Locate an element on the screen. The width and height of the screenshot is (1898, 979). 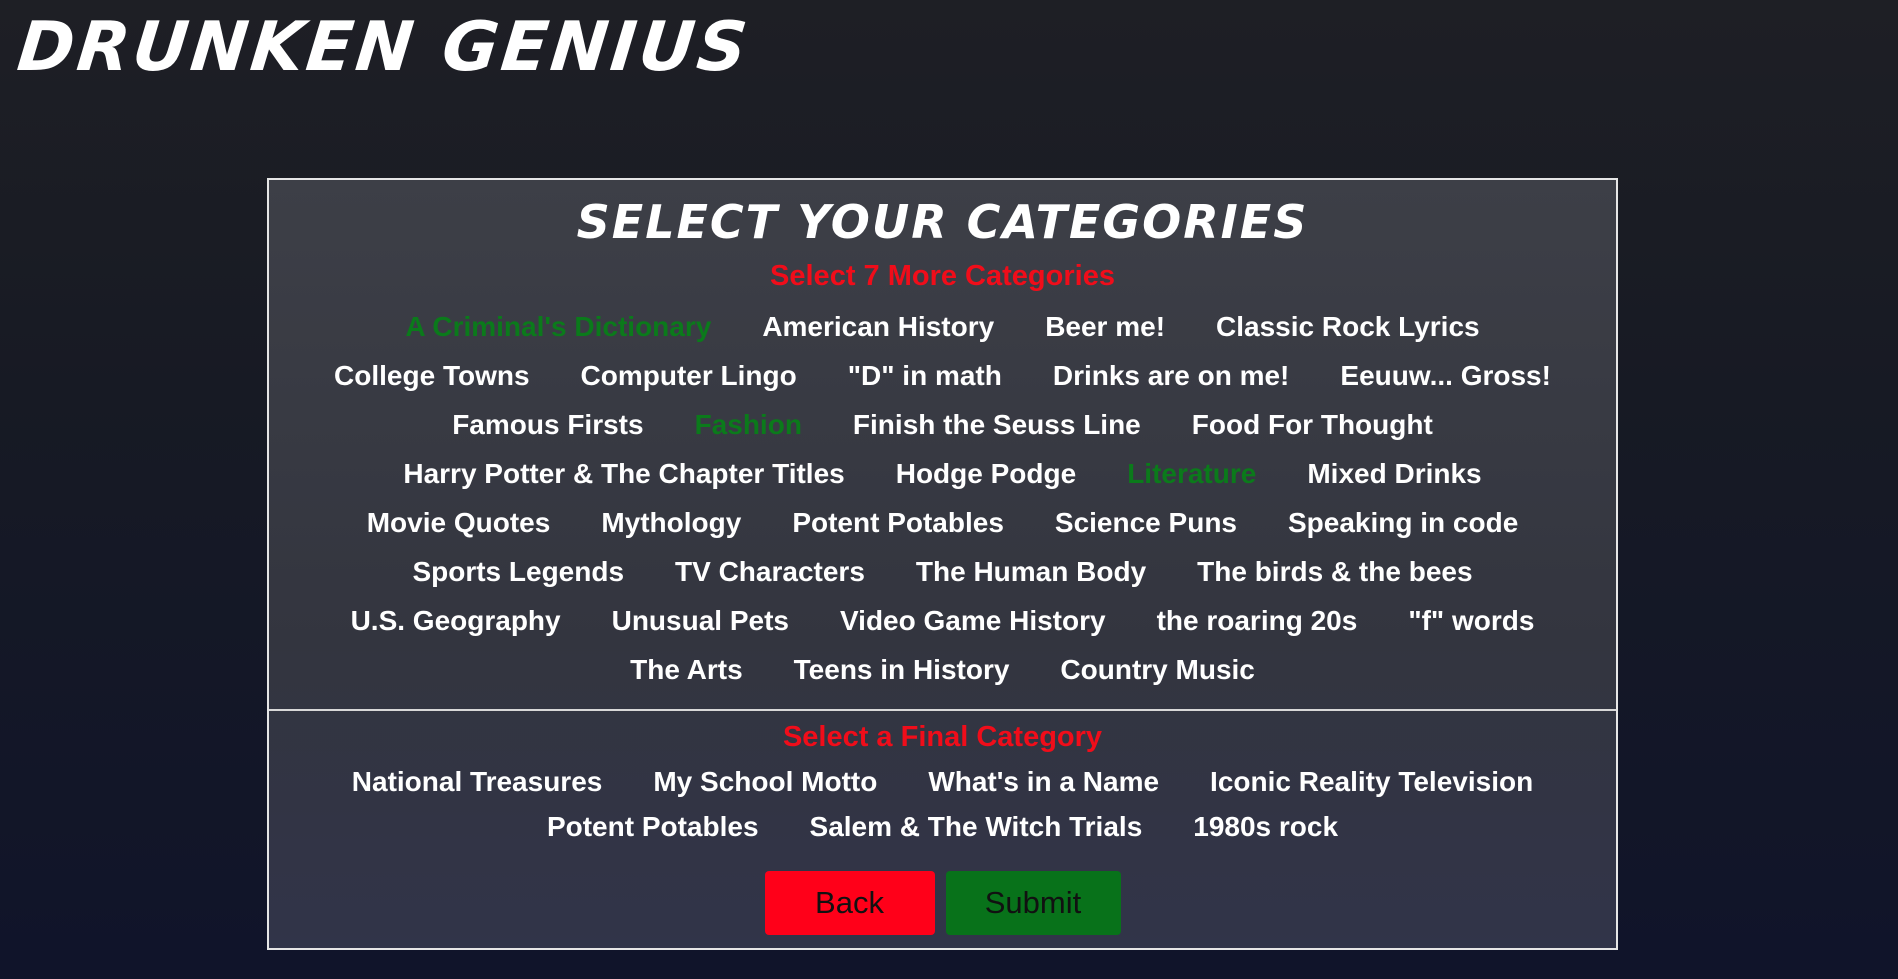
category-option: Beer me! is located at coordinates (1105, 326).